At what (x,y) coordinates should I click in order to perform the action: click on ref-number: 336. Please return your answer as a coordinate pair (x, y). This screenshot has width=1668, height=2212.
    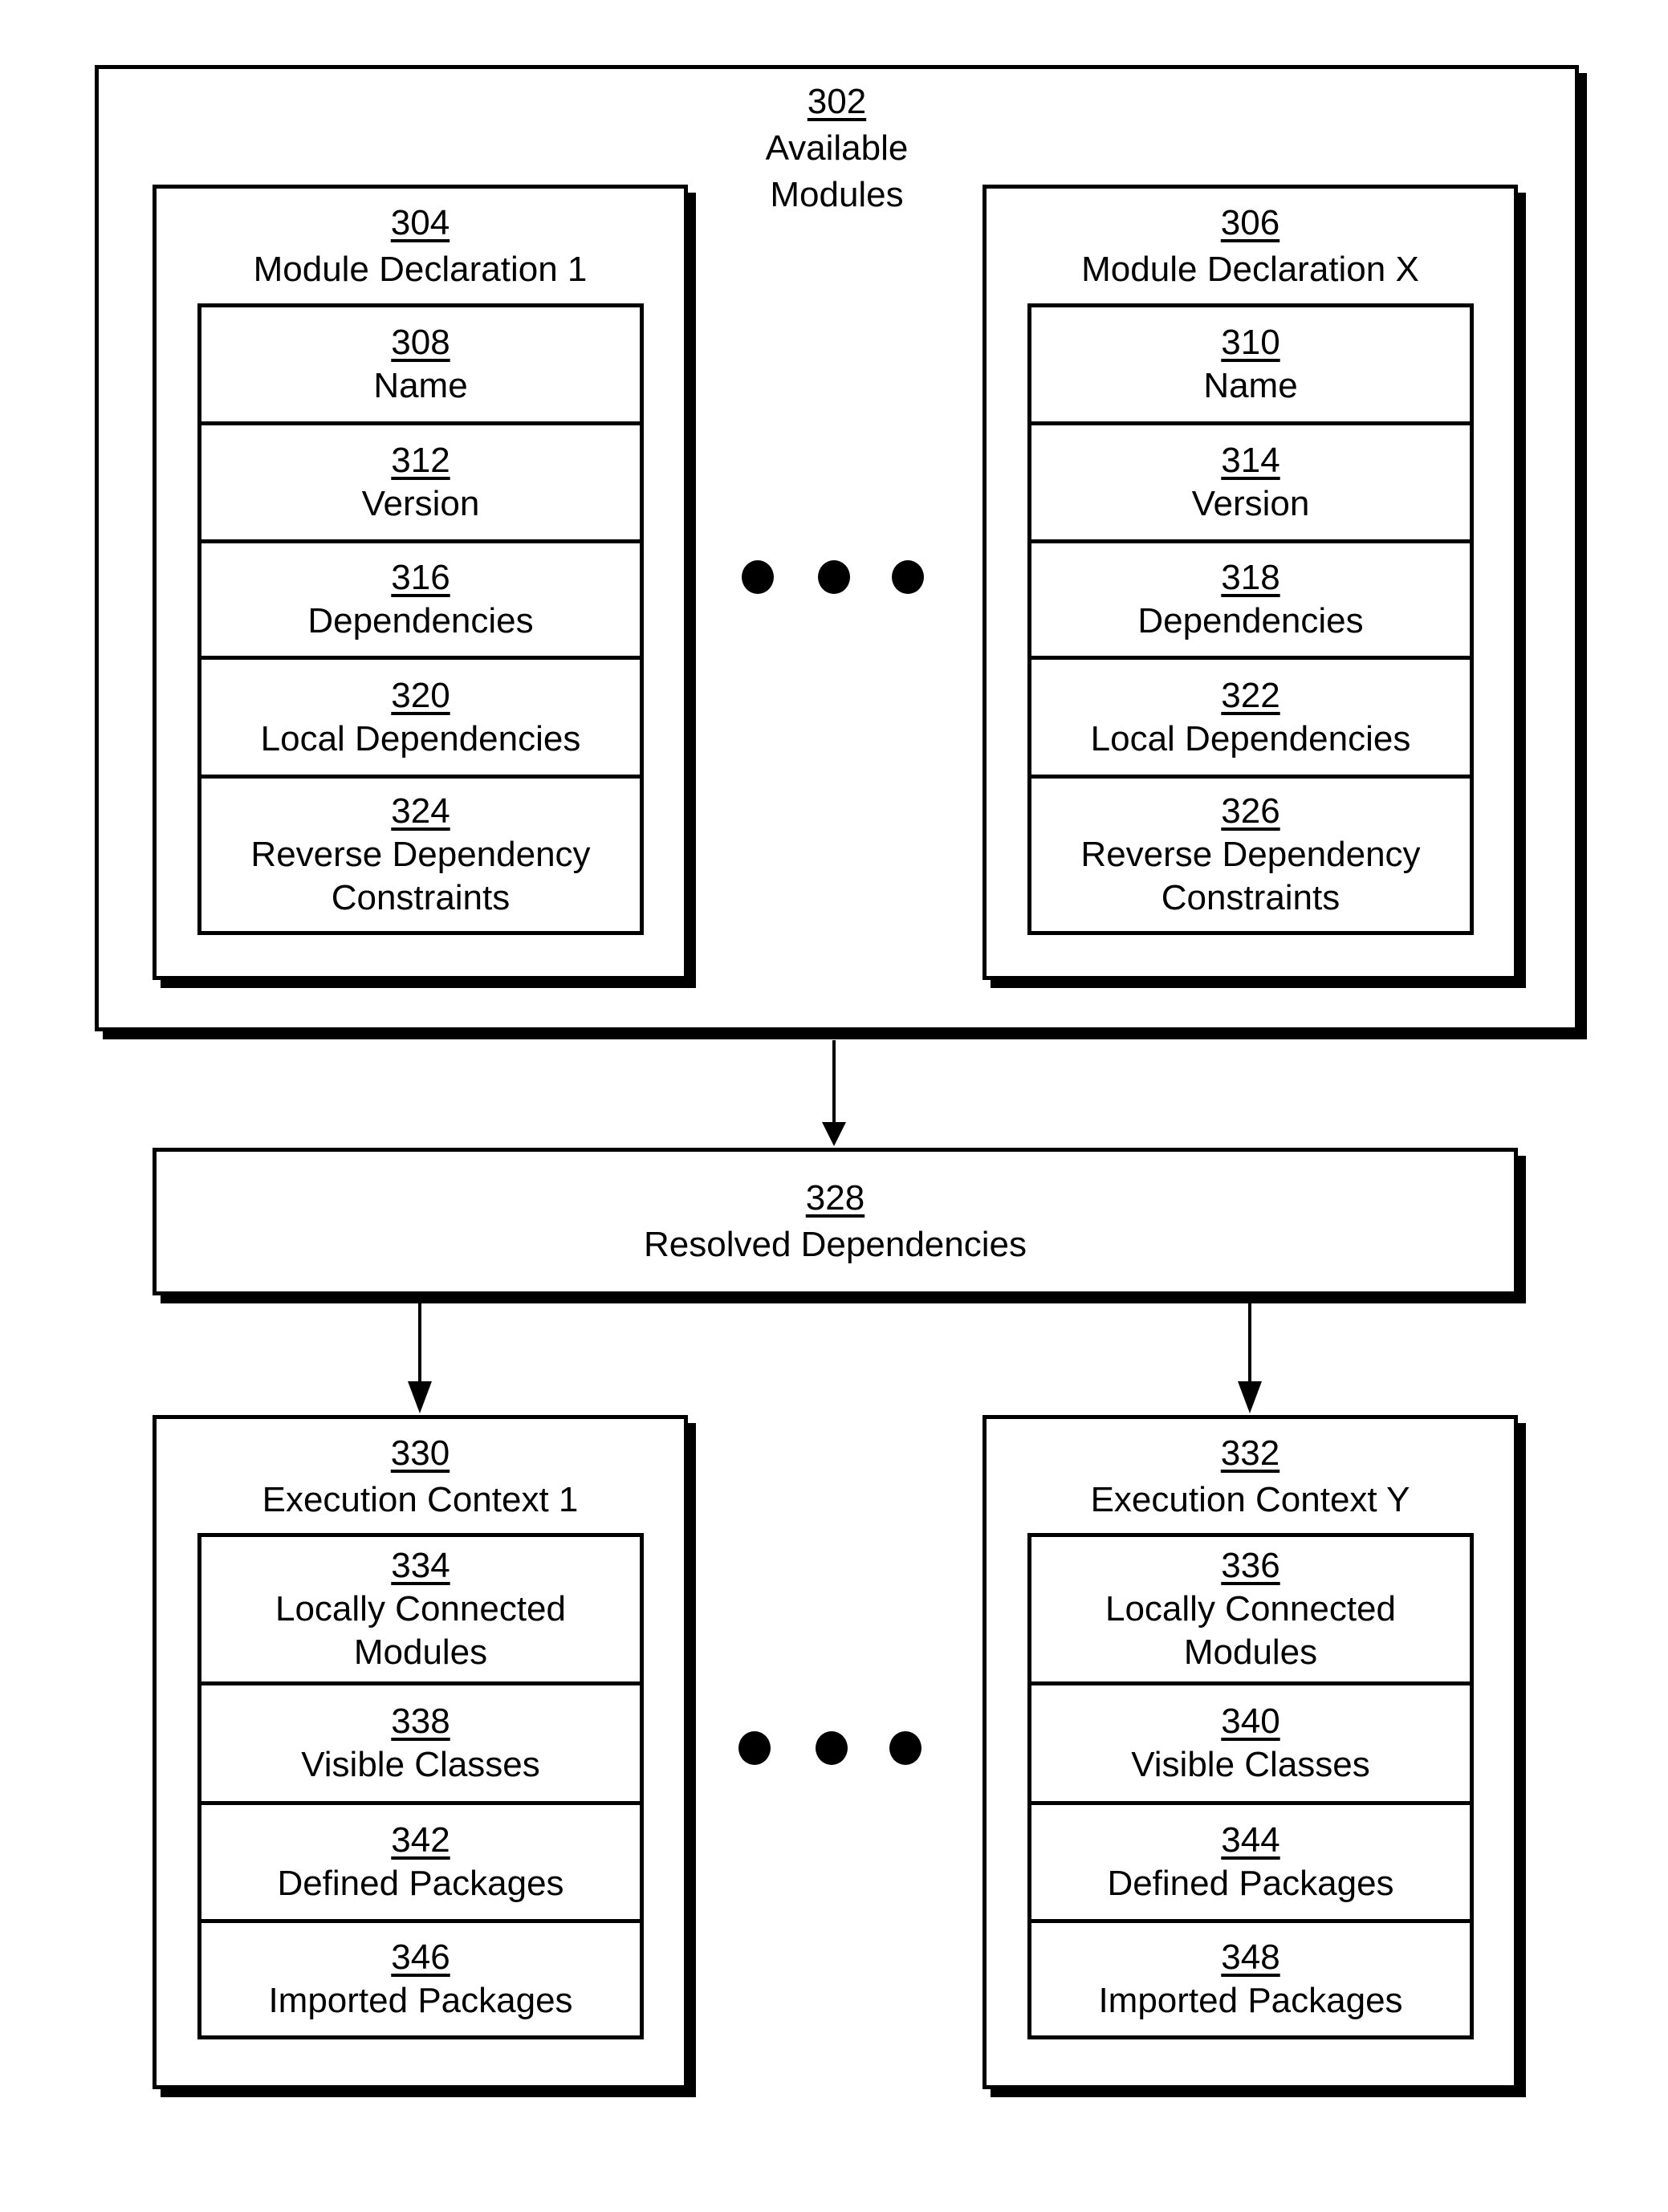
    Looking at the image, I should click on (1250, 1566).